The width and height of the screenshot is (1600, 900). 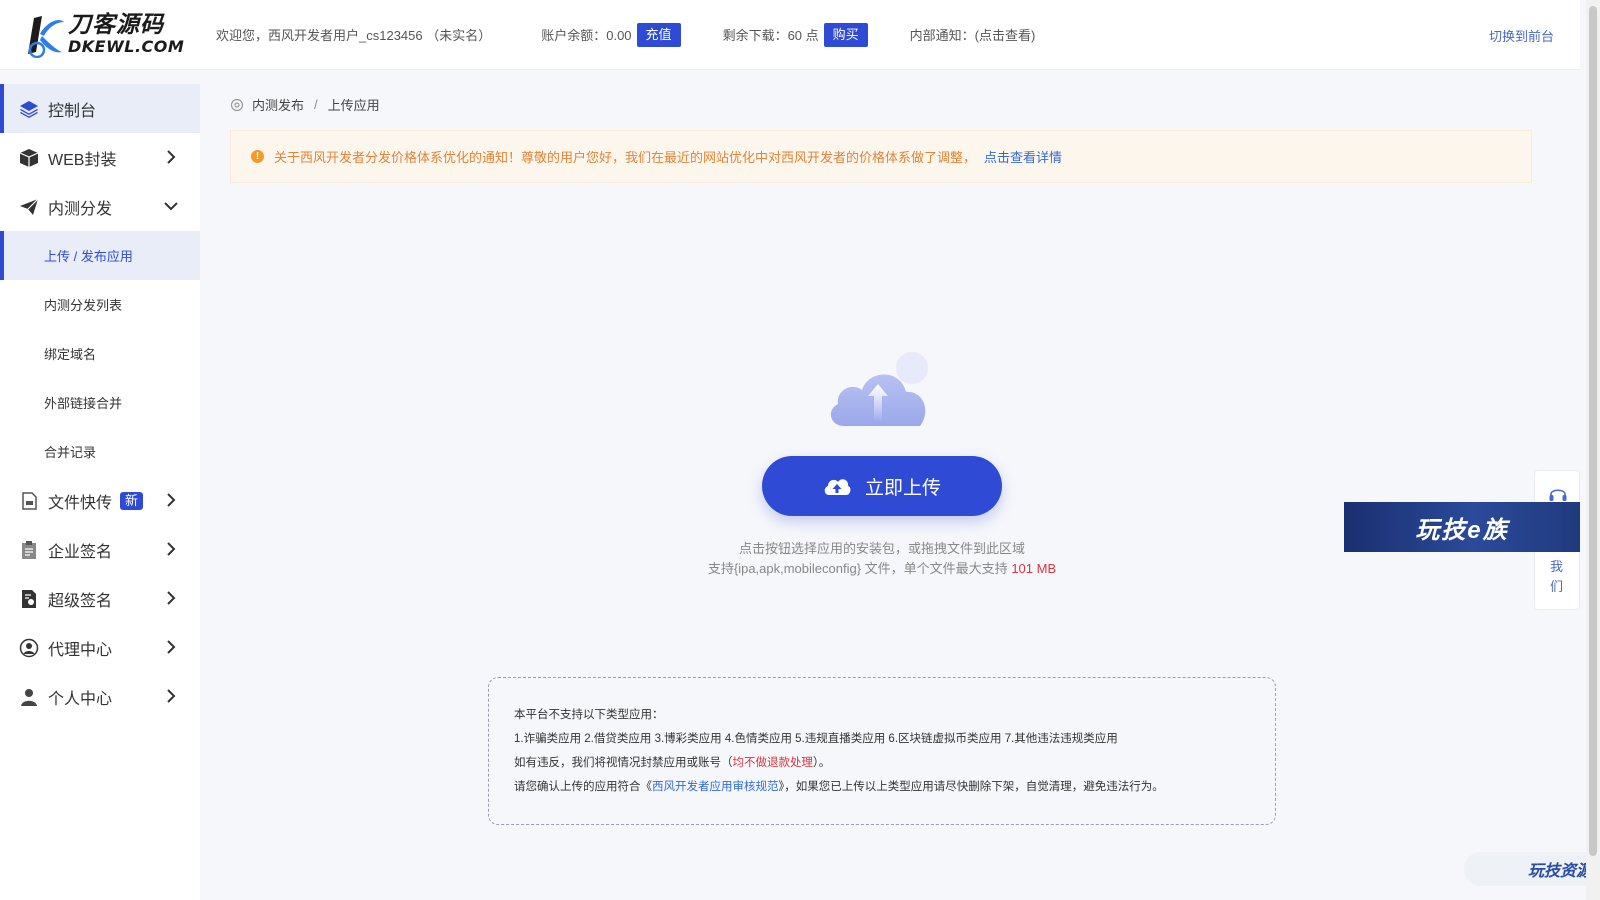 I want to click on breadcrumb-parent: 内测发布, so click(x=278, y=104).